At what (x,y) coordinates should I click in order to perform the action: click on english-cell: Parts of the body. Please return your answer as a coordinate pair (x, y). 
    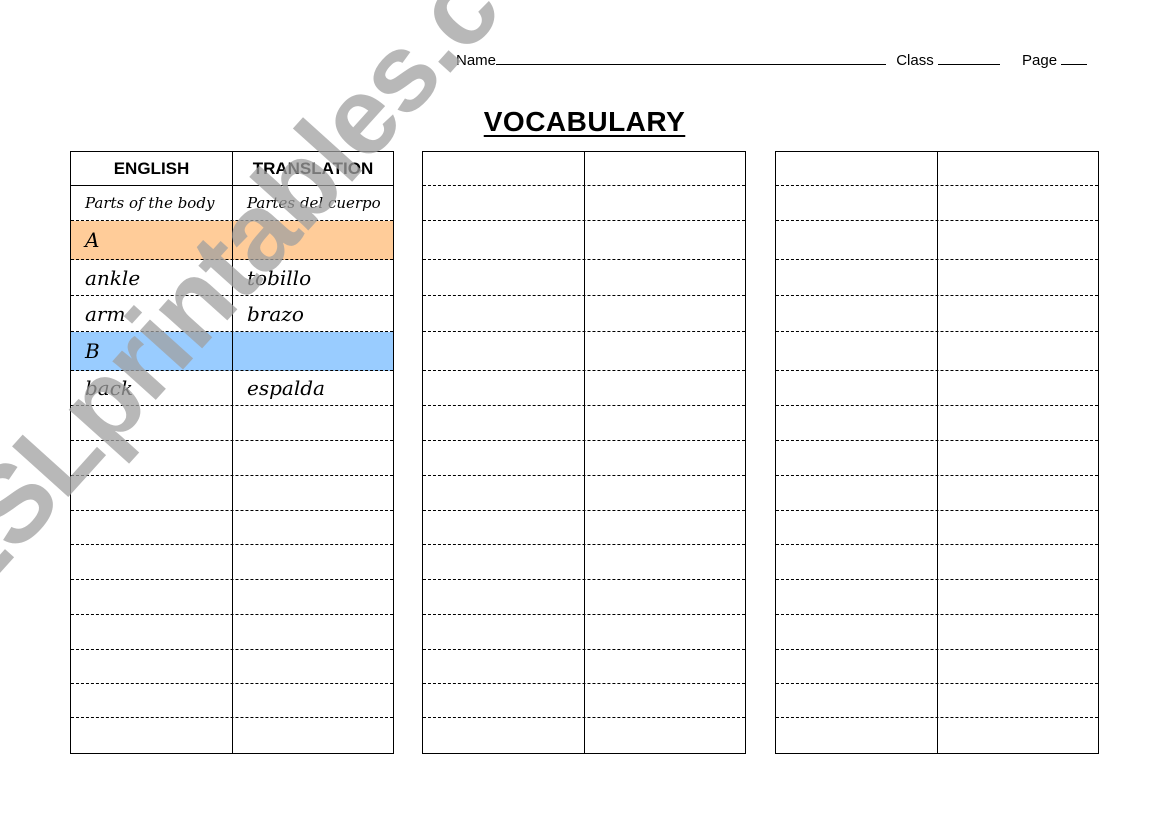
    Looking at the image, I should click on (151, 203).